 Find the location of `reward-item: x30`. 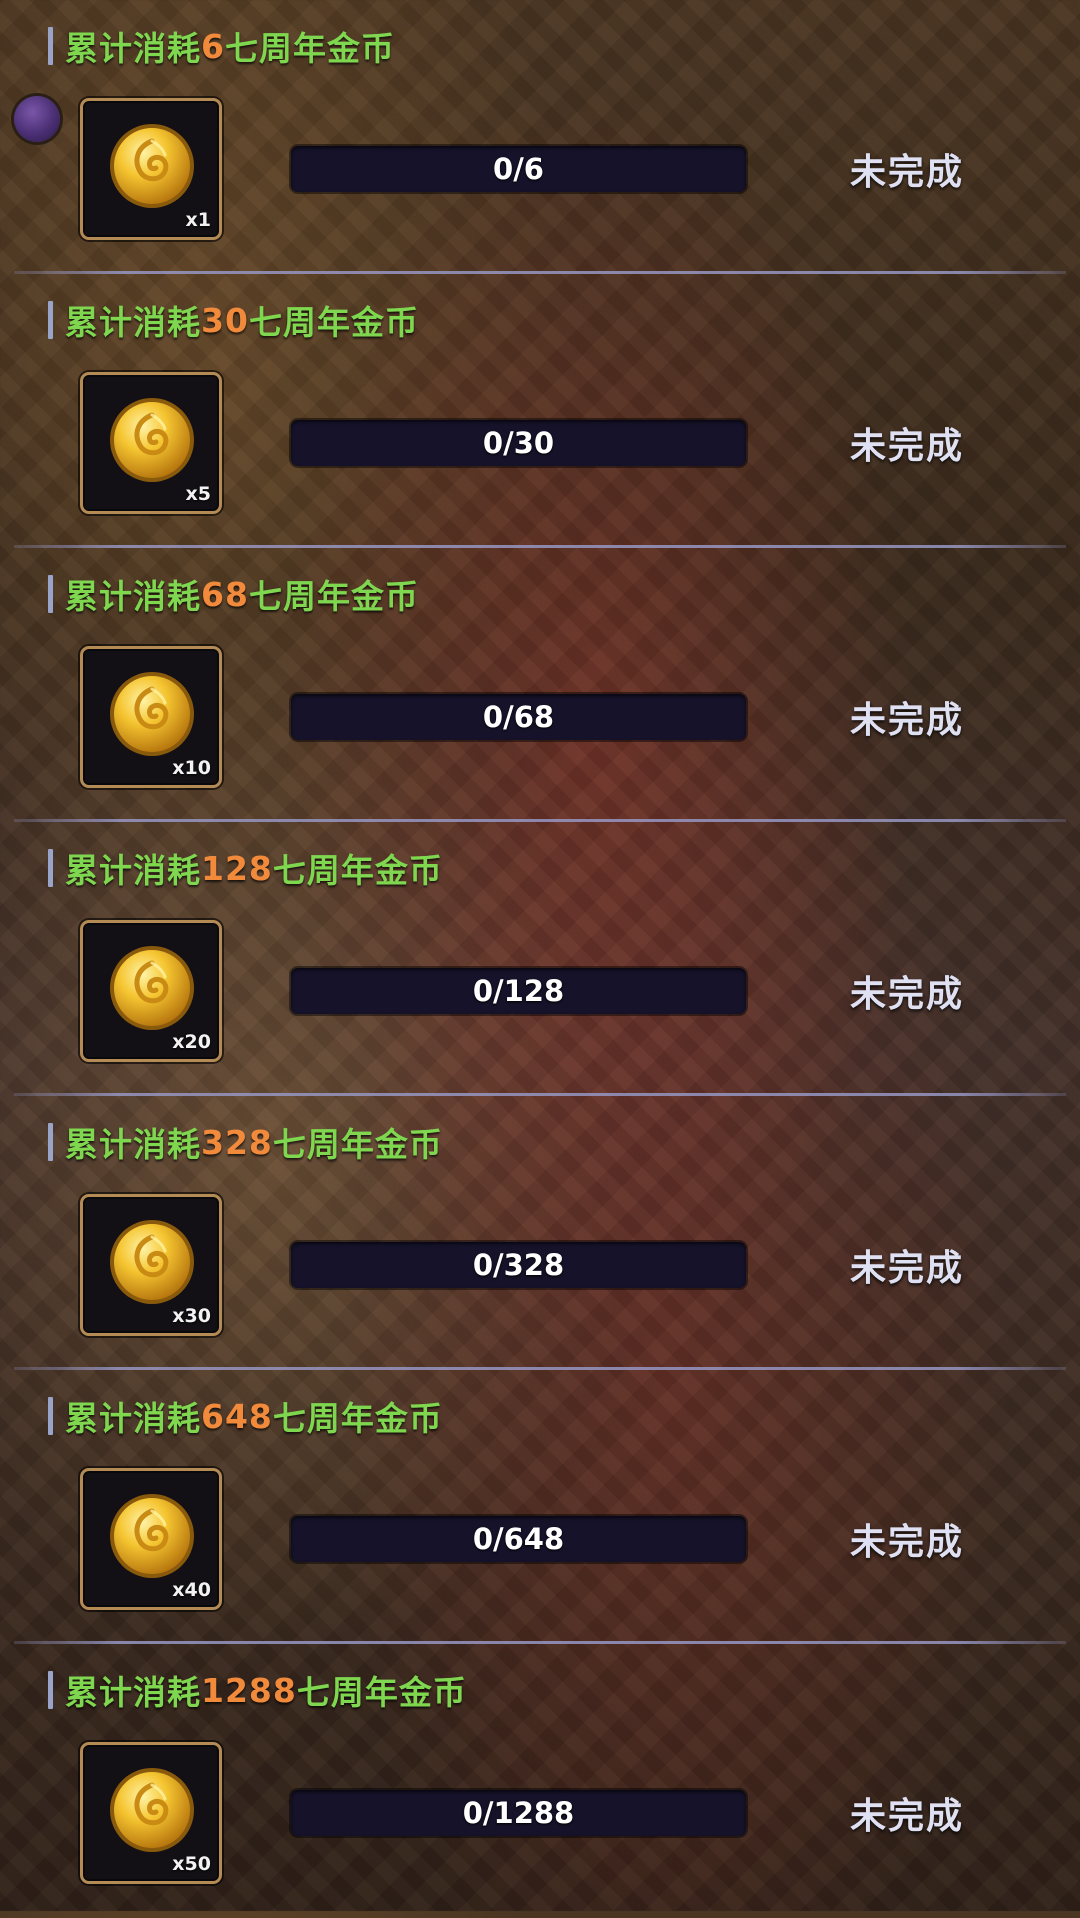

reward-item: x30 is located at coordinates (151, 1265).